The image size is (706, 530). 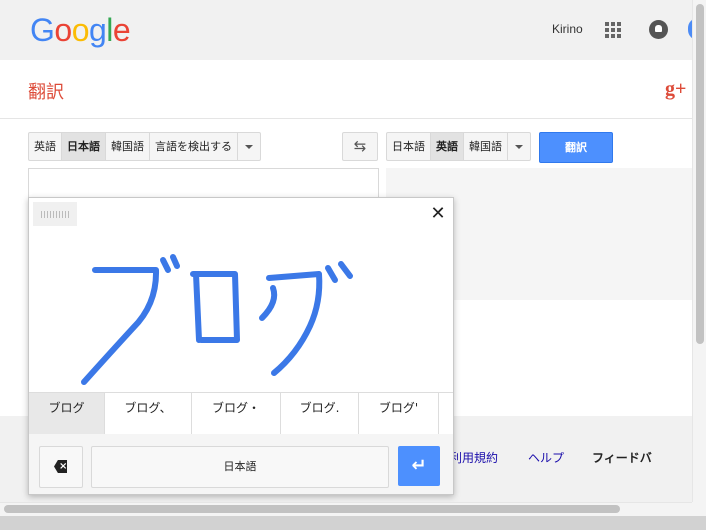 I want to click on google-logo: Google, so click(x=80, y=30).